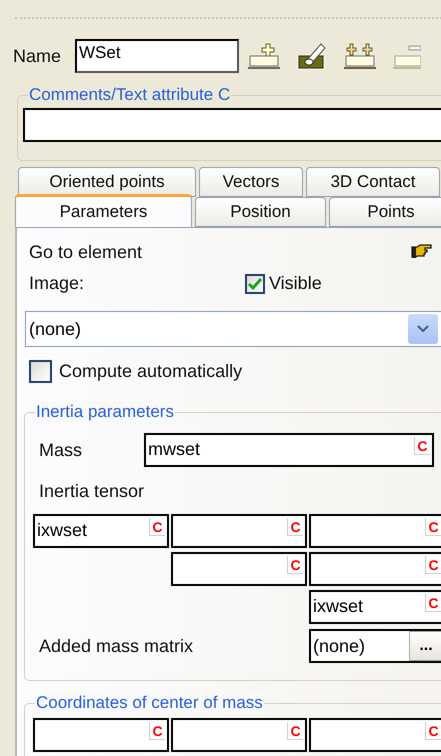 This screenshot has width=441, height=756. What do you see at coordinates (37, 56) in the screenshot?
I see `name-label: Name` at bounding box center [37, 56].